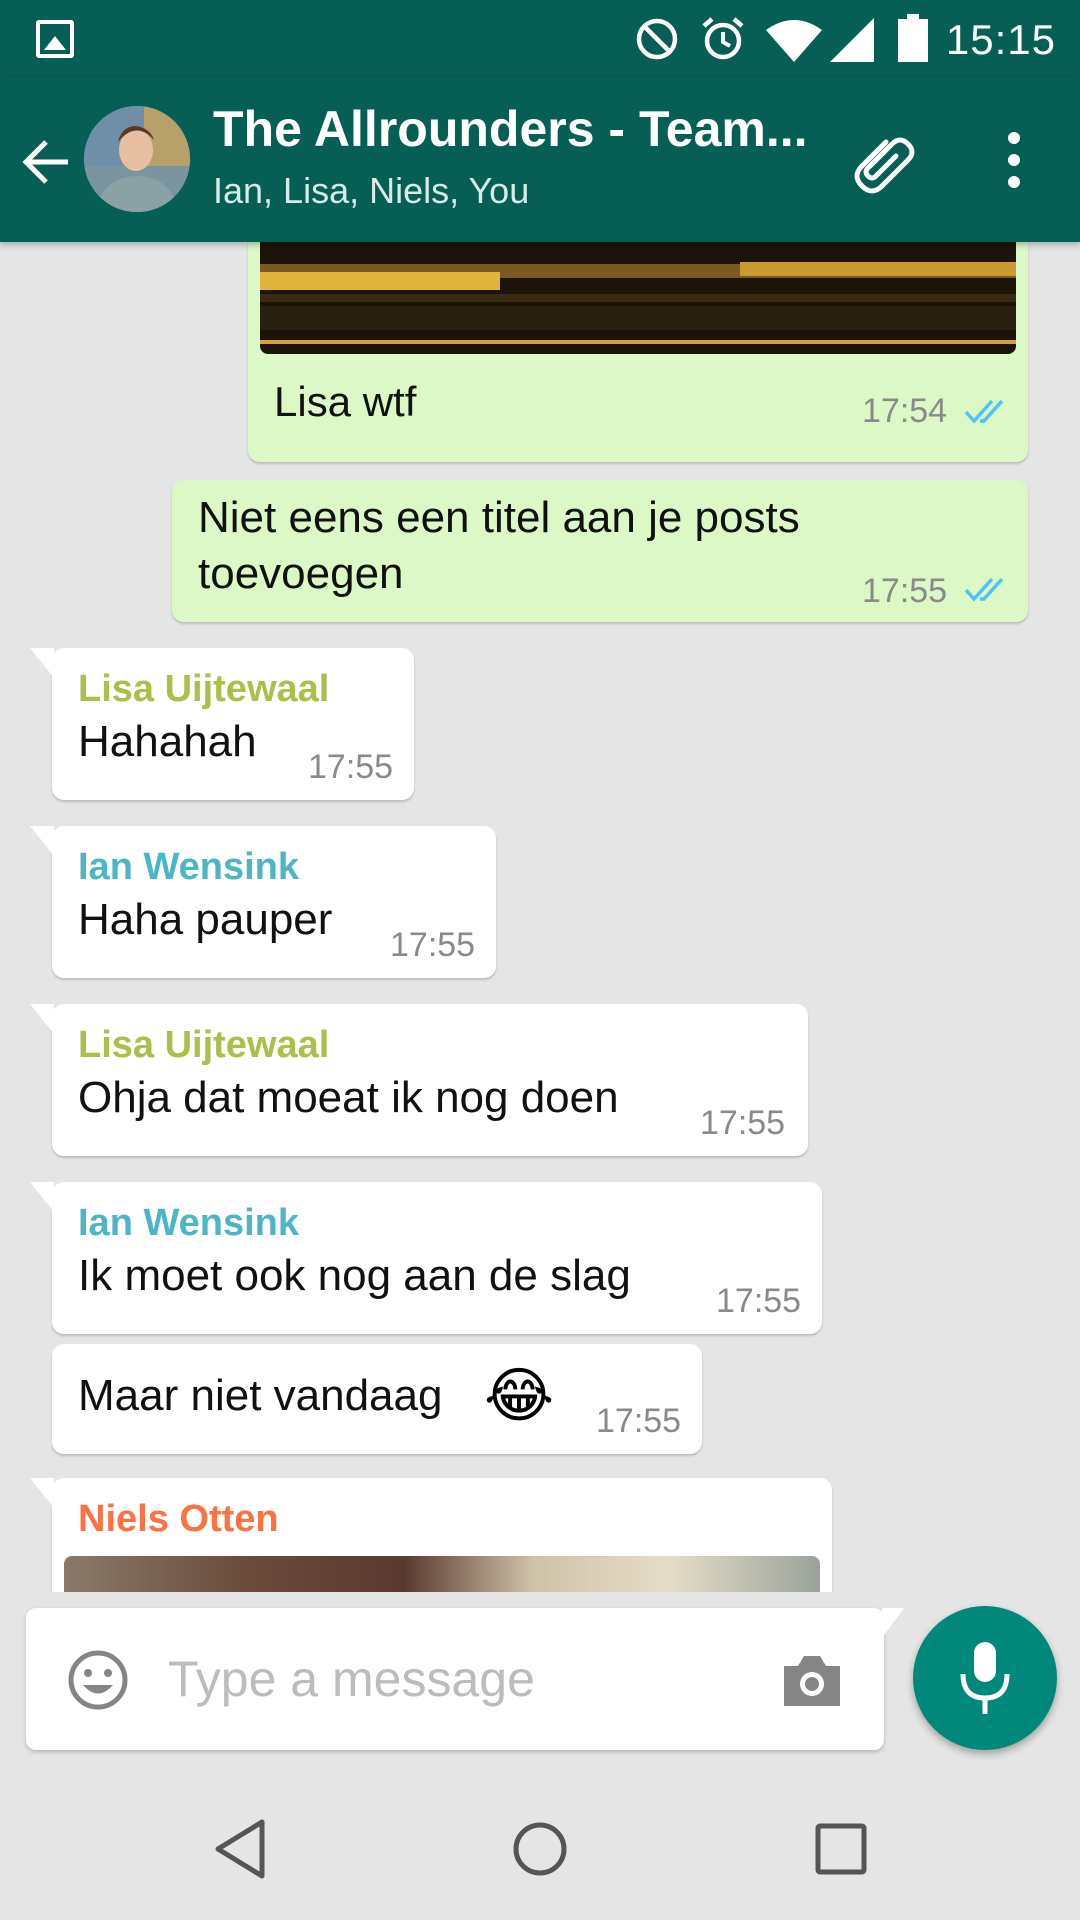 This screenshot has width=1080, height=1920. What do you see at coordinates (885, 161) in the screenshot?
I see `attach-paperclip-icon` at bounding box center [885, 161].